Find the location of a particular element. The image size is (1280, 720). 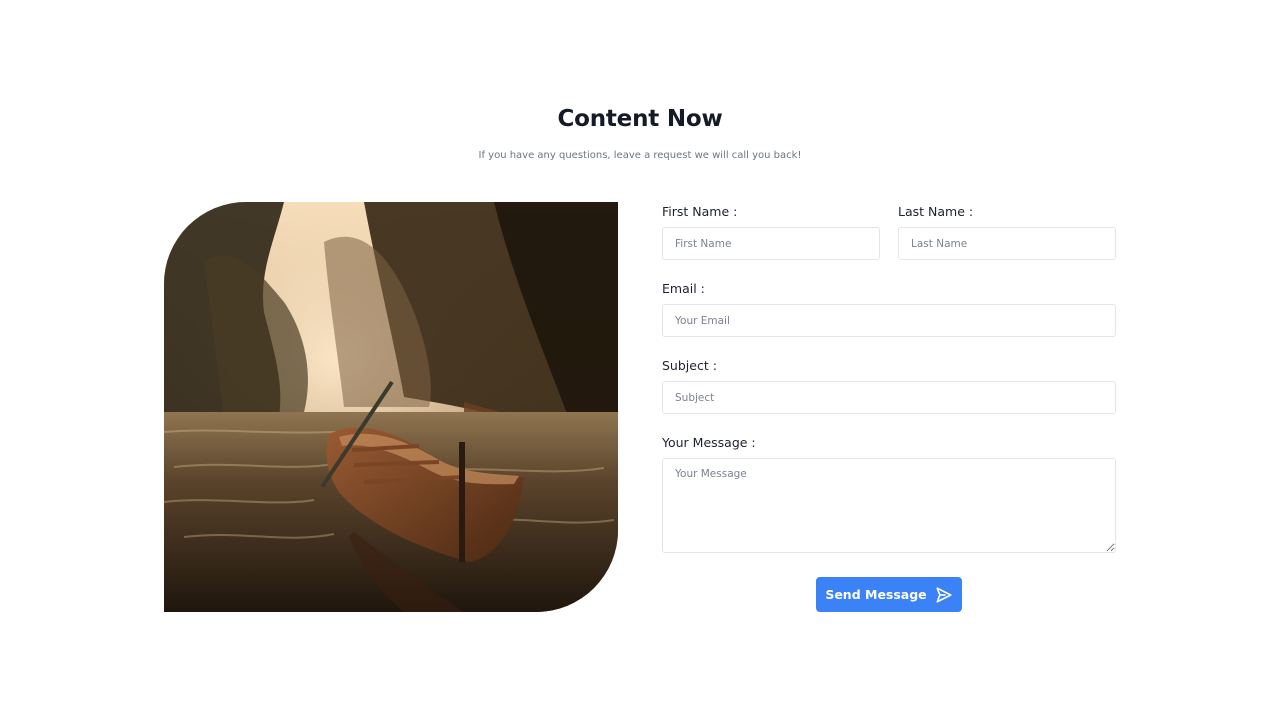

first-name-input is located at coordinates (771, 243).